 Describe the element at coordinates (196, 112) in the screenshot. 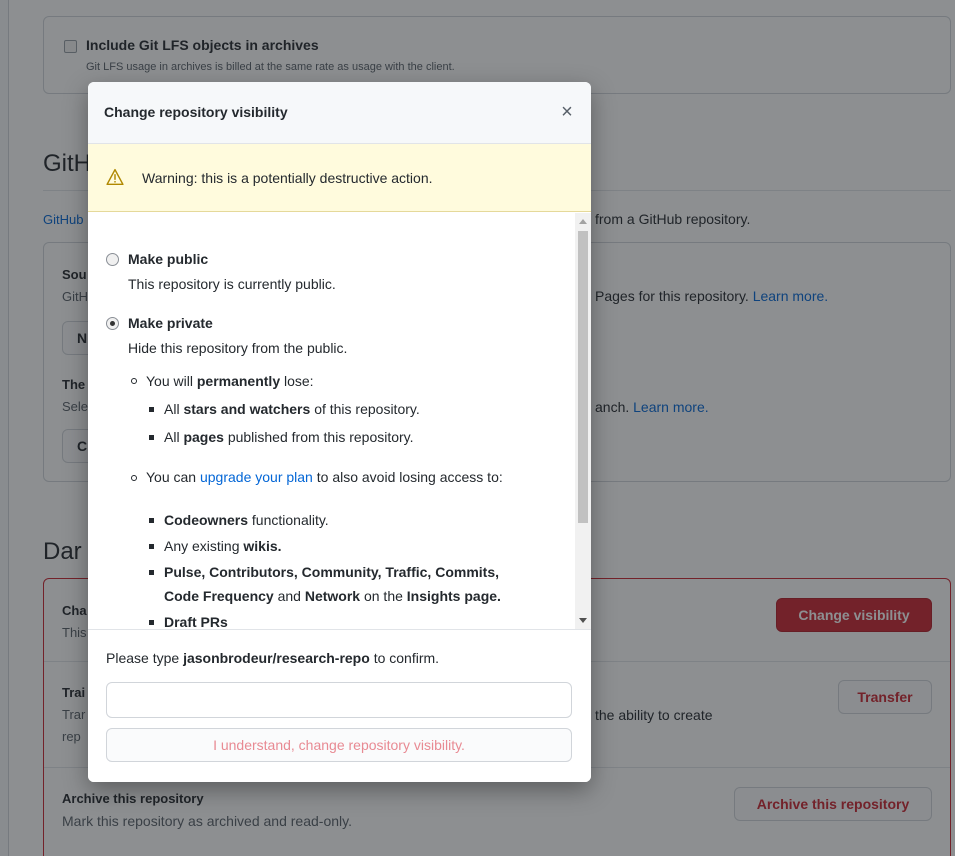

I see `dialog-title: Change repository visibility` at that location.